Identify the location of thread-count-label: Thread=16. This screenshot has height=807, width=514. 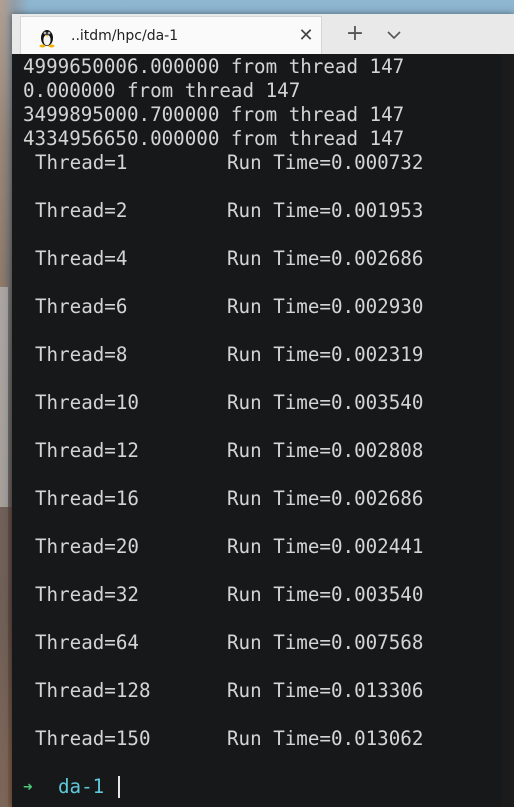
(87, 498).